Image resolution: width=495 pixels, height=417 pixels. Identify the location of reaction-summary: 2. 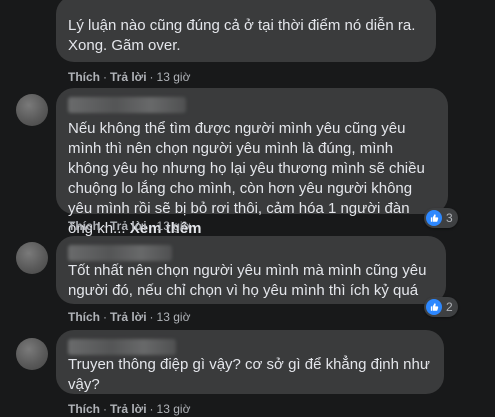
(441, 307).